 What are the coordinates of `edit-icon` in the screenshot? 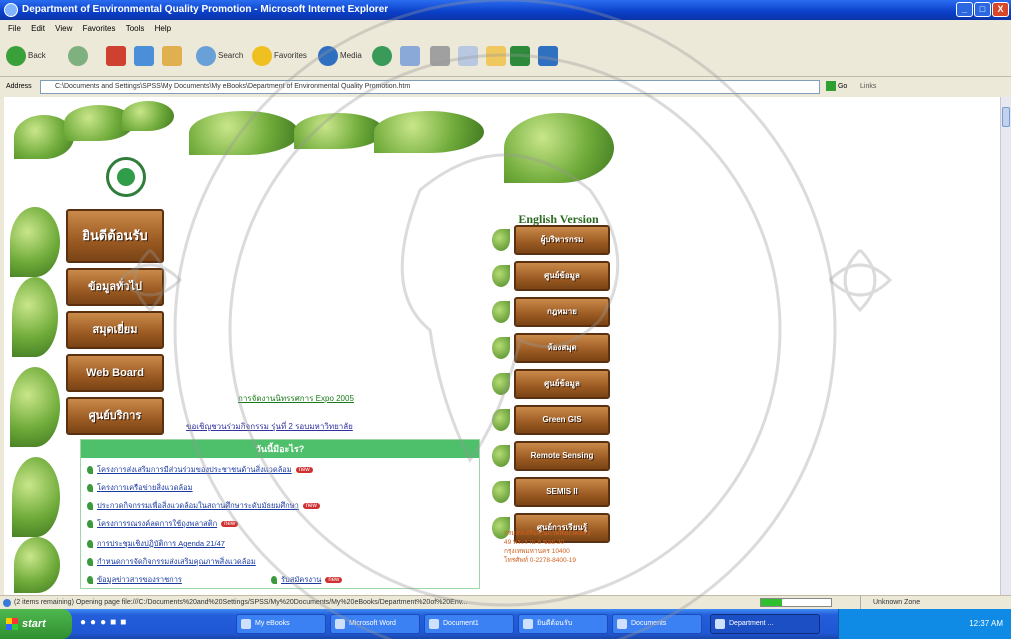 It's located at (468, 55).